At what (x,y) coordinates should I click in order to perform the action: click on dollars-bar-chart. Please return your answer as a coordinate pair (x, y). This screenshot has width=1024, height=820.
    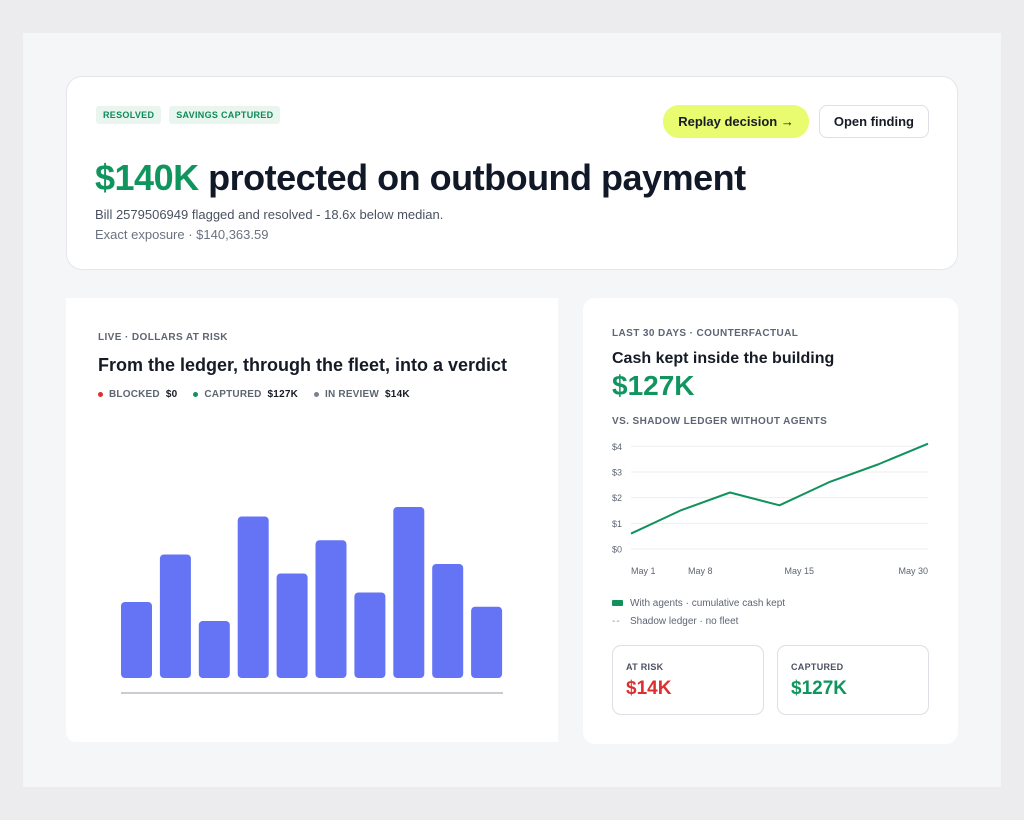
    Looking at the image, I should click on (312, 600).